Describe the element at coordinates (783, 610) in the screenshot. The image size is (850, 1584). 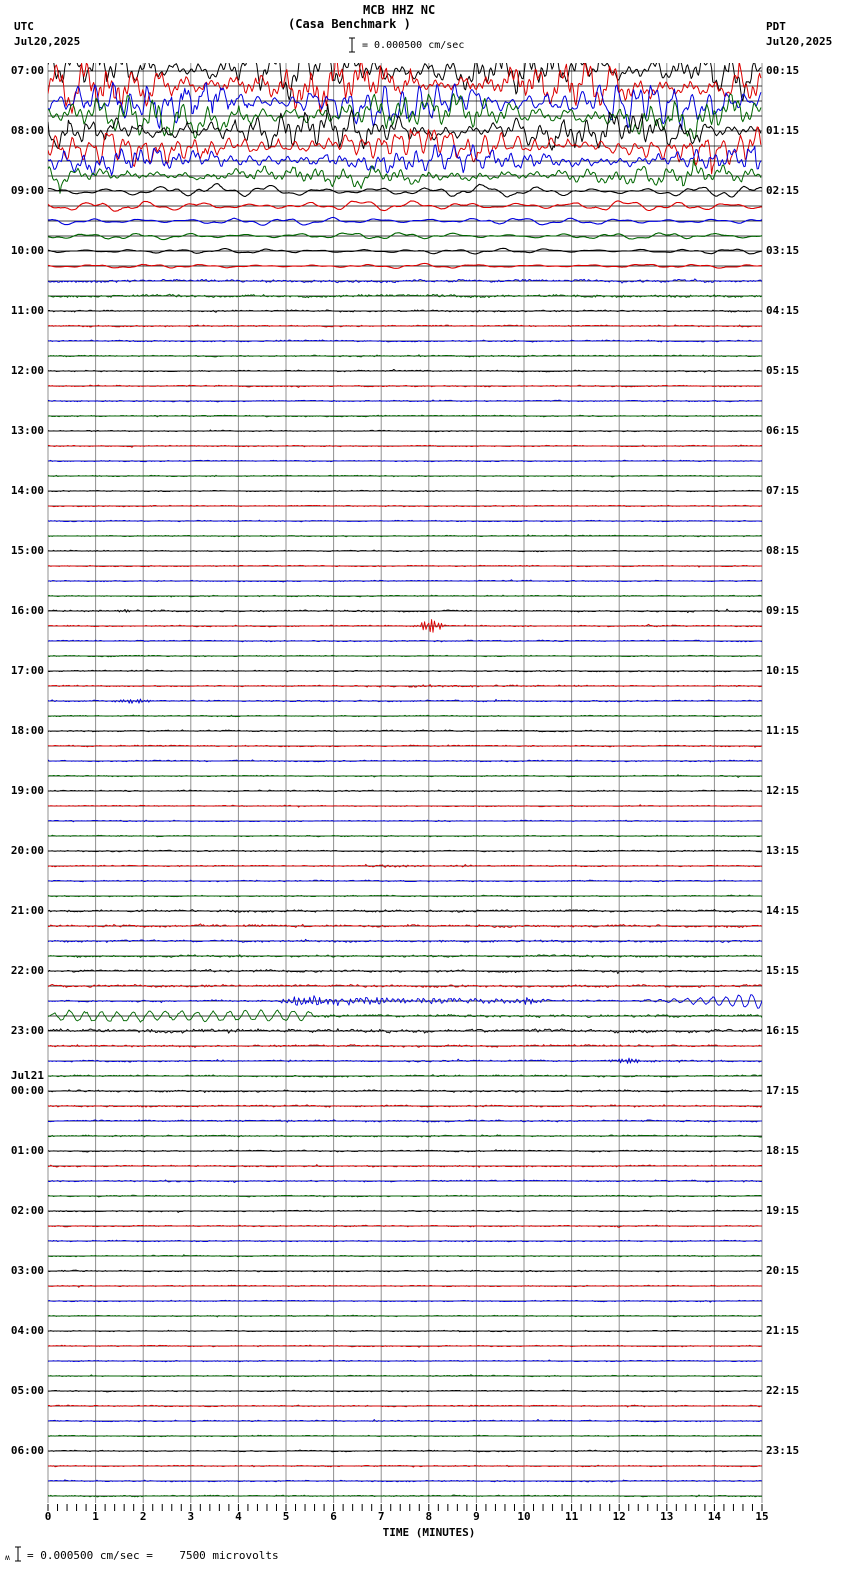
I see `pdt-hour-label: 09:15` at that location.